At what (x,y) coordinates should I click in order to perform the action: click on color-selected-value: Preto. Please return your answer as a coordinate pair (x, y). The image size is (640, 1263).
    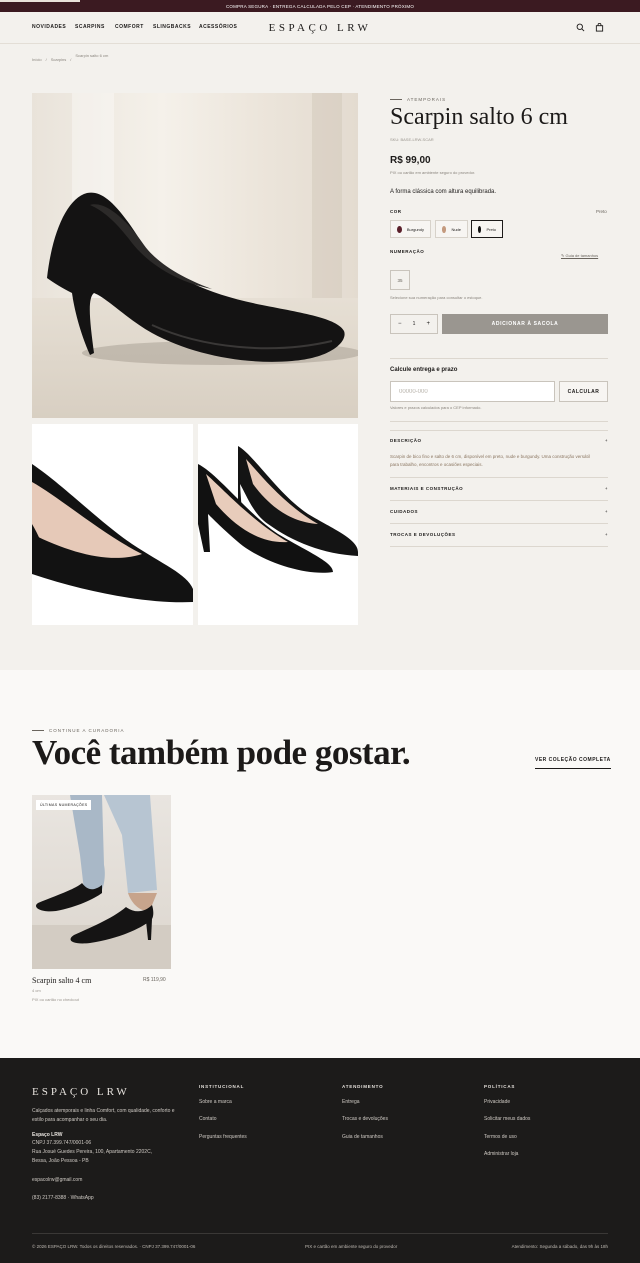
    Looking at the image, I should click on (601, 211).